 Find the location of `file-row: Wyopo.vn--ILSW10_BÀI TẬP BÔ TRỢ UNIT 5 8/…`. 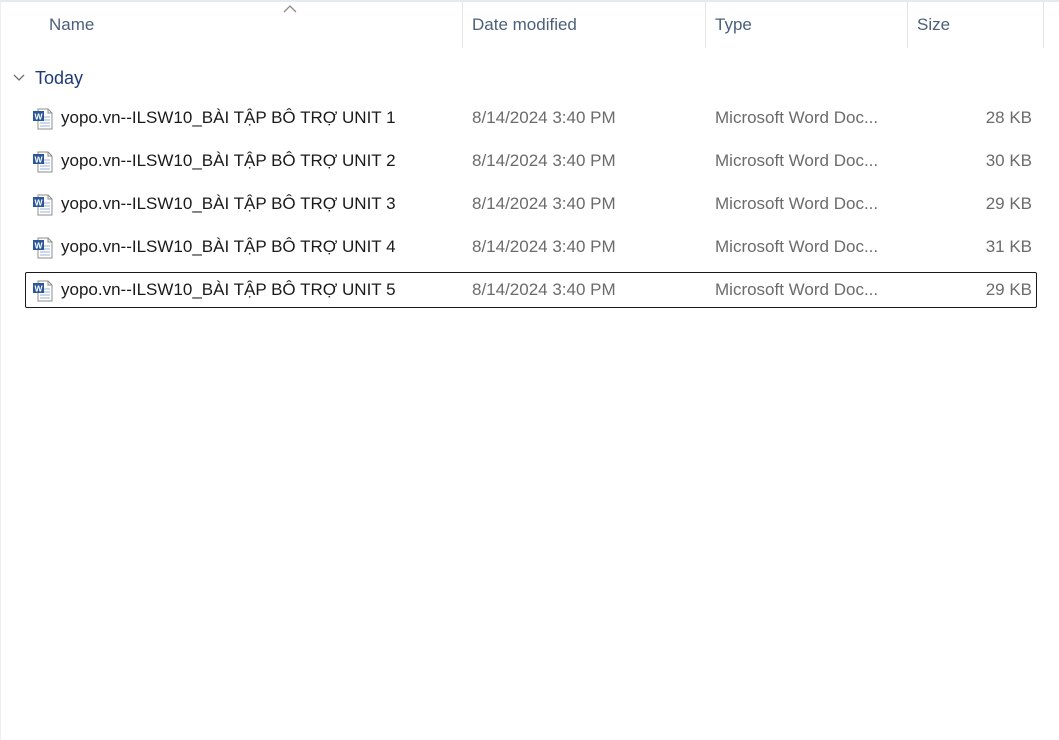

file-row: Wyopo.vn--ILSW10_BÀI TẬP BÔ TRỢ UNIT 5 8/… is located at coordinates (531, 290).